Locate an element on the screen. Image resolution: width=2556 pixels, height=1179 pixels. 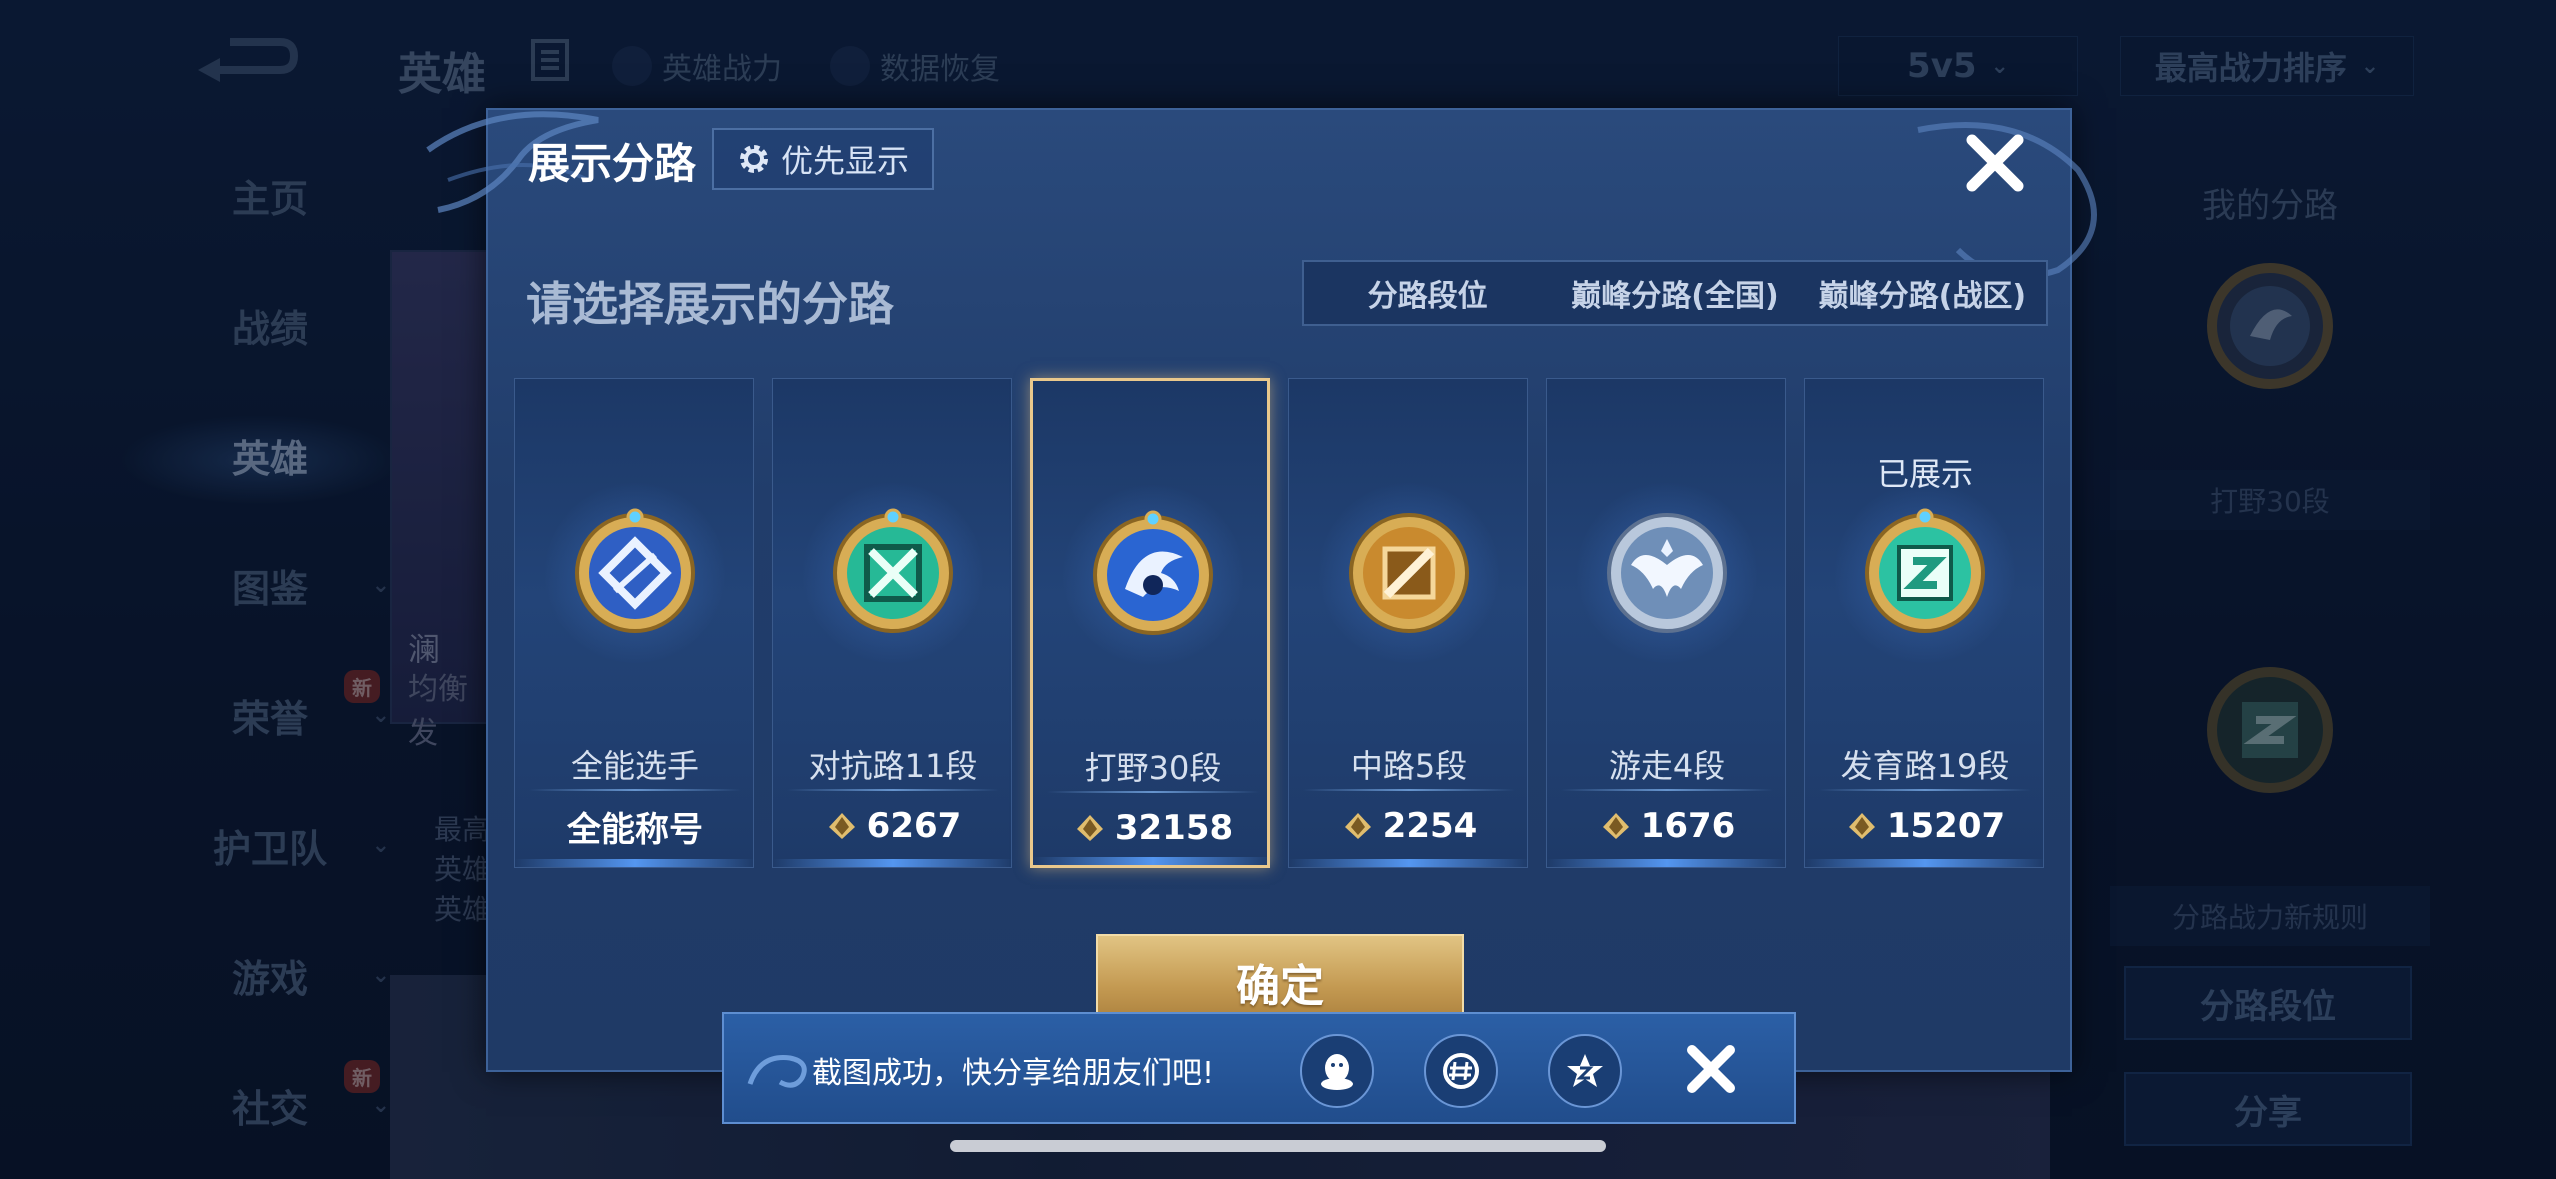
gear-icon is located at coordinates (753, 159).